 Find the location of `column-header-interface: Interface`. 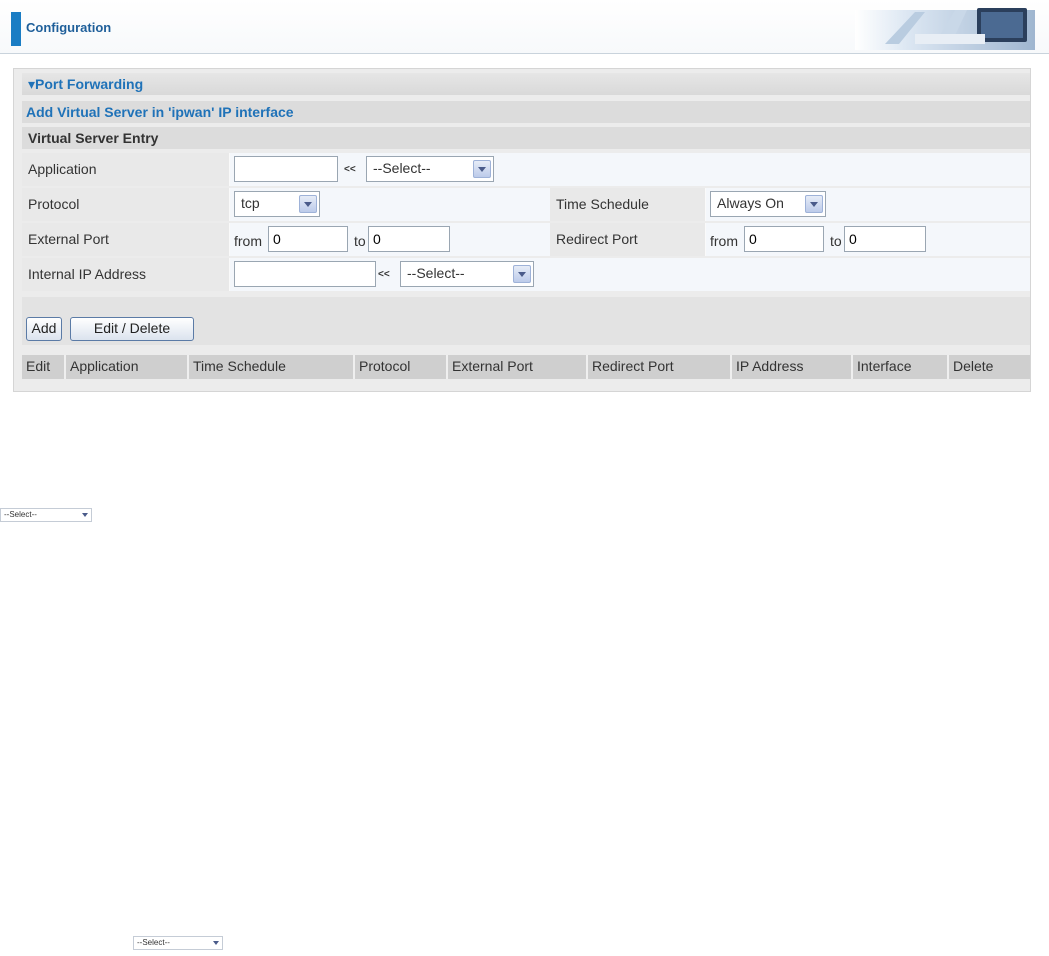

column-header-interface: Interface is located at coordinates (901, 367).